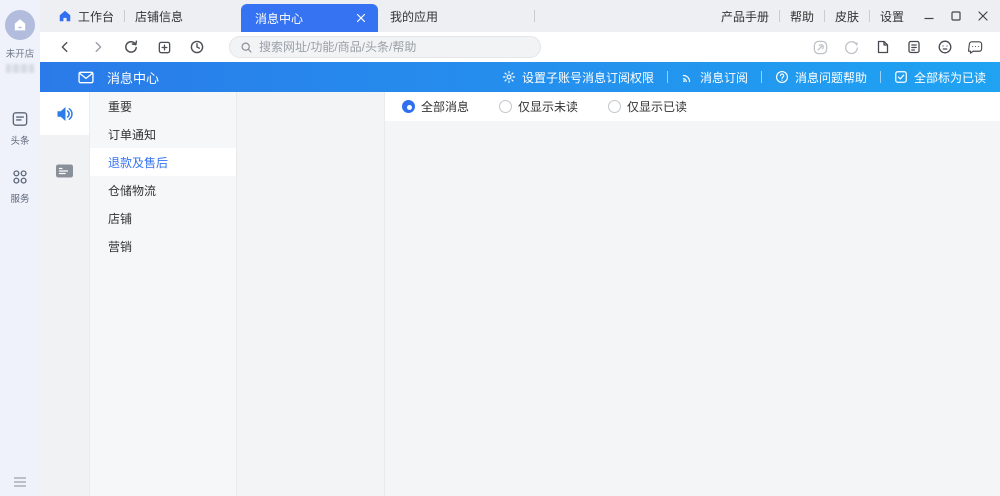 This screenshot has width=1000, height=496. I want to click on tab-my-apps: 我的应用, so click(414, 16).